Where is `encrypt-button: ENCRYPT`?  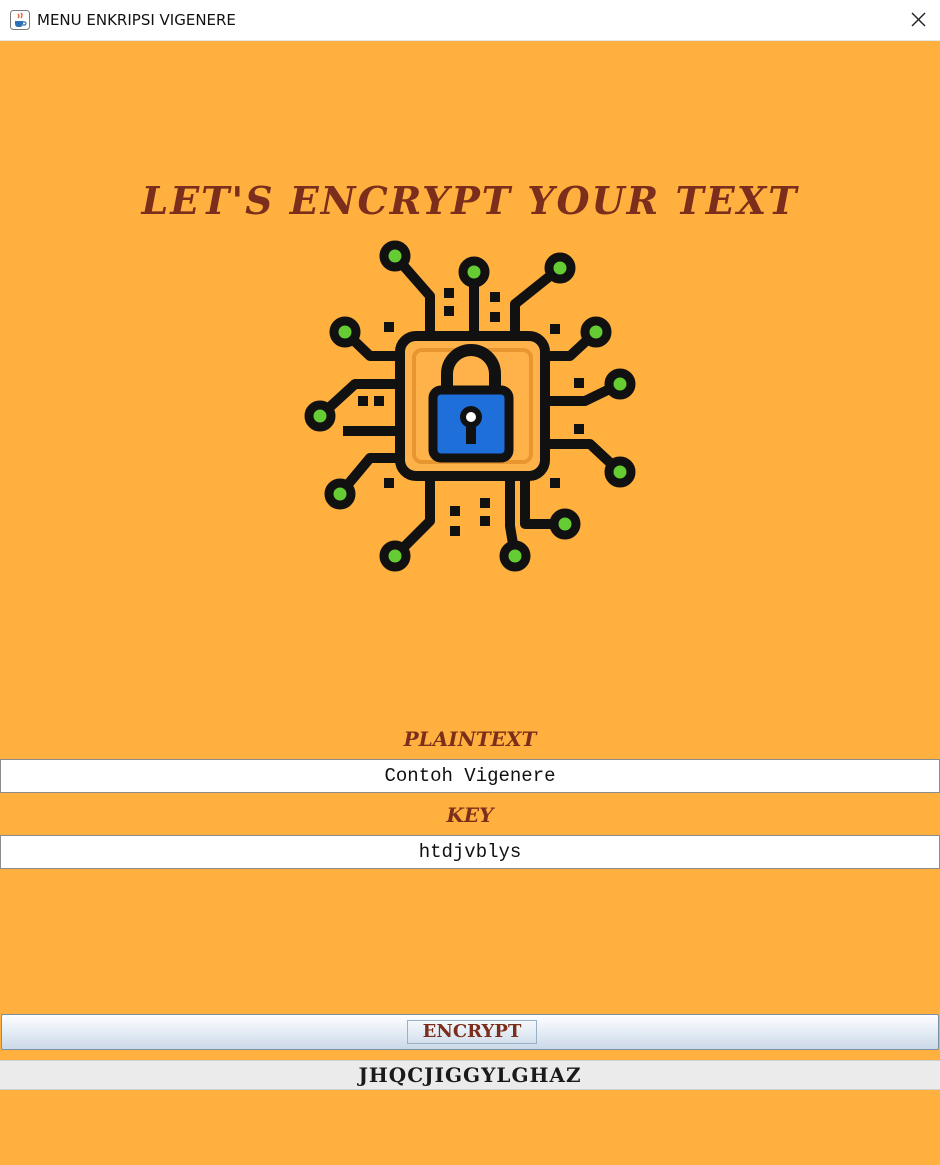 encrypt-button: ENCRYPT is located at coordinates (470, 1032).